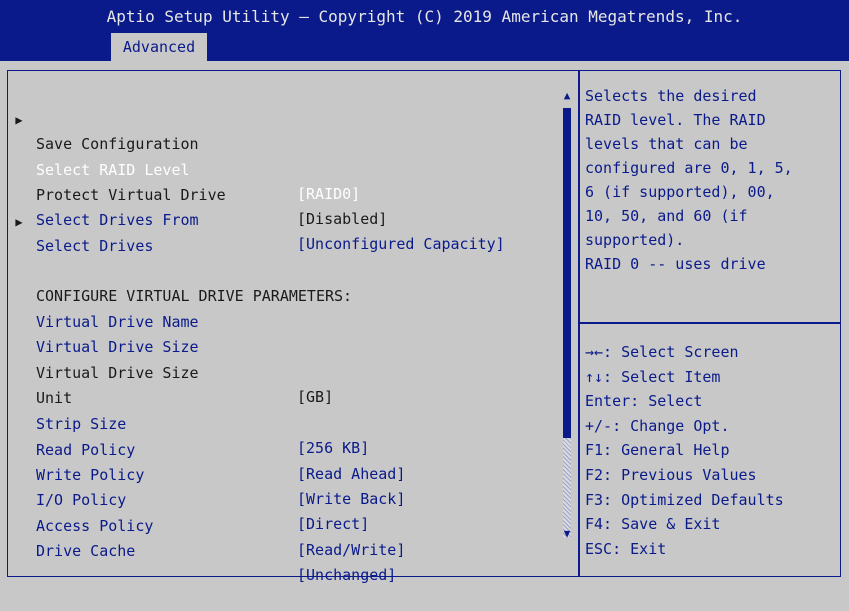  Describe the element at coordinates (684, 499) in the screenshot. I see `key-hint-optimized-defaults: F3: Optimized Defaults` at that location.